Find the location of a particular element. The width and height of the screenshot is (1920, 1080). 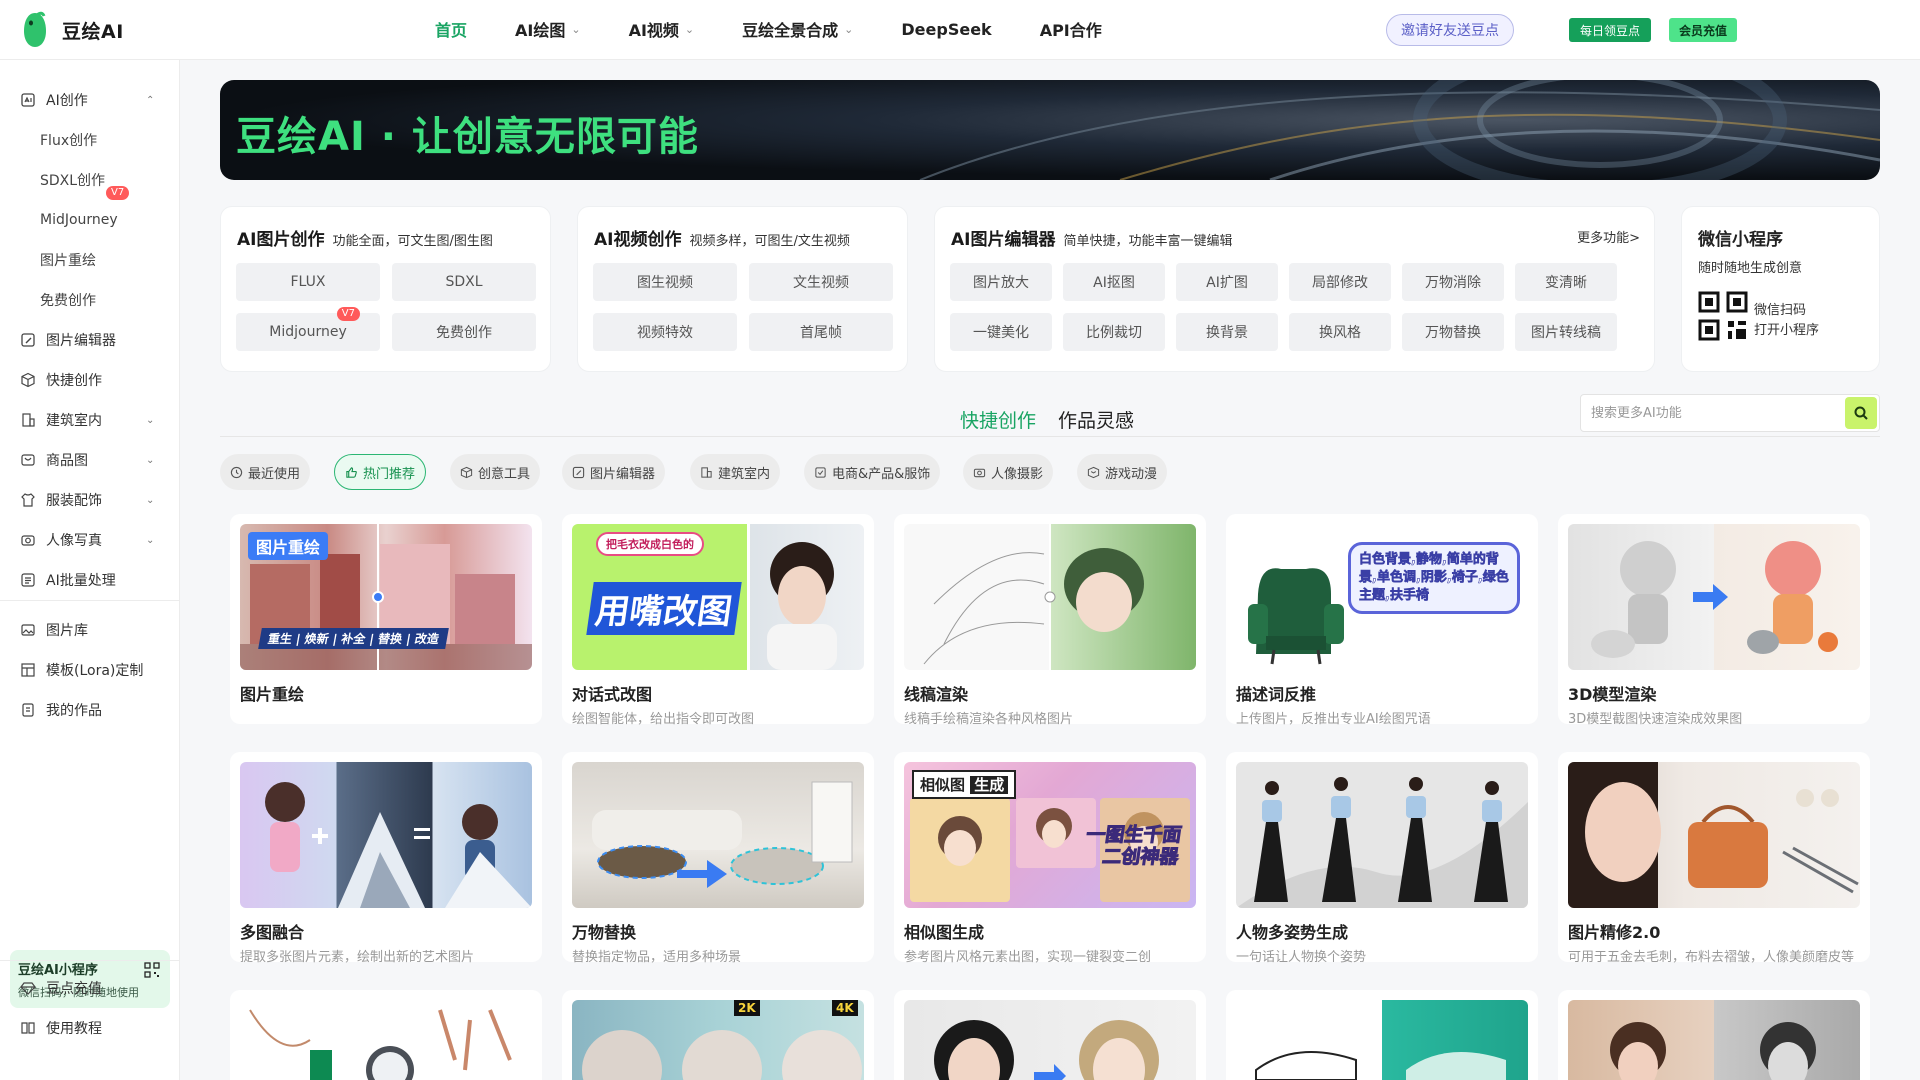

tool-title: 多图融合 is located at coordinates (272, 932).